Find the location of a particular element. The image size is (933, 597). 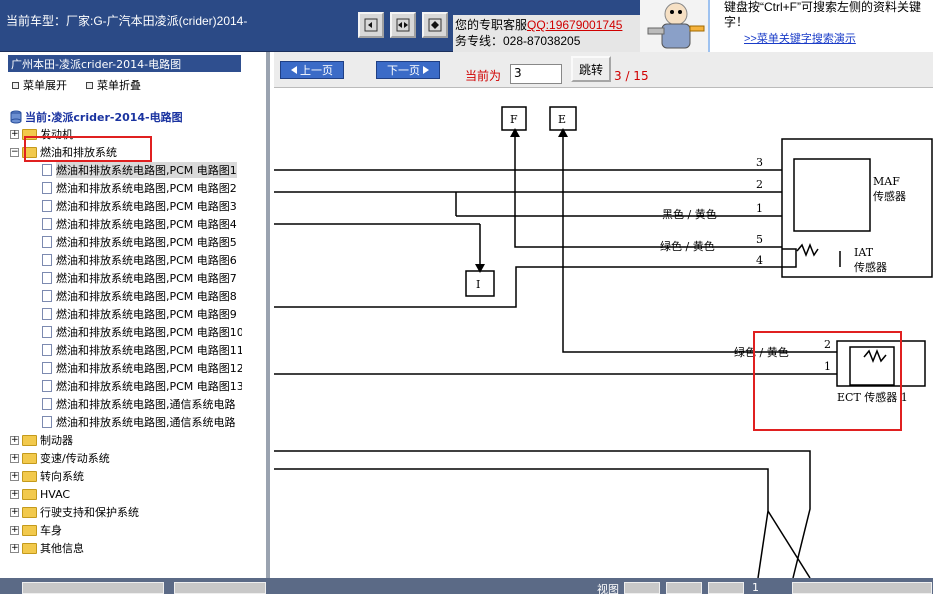

leaf-label: 燃油和排放系统电路图,PCM 电路图13 is located at coordinates (149, 386).